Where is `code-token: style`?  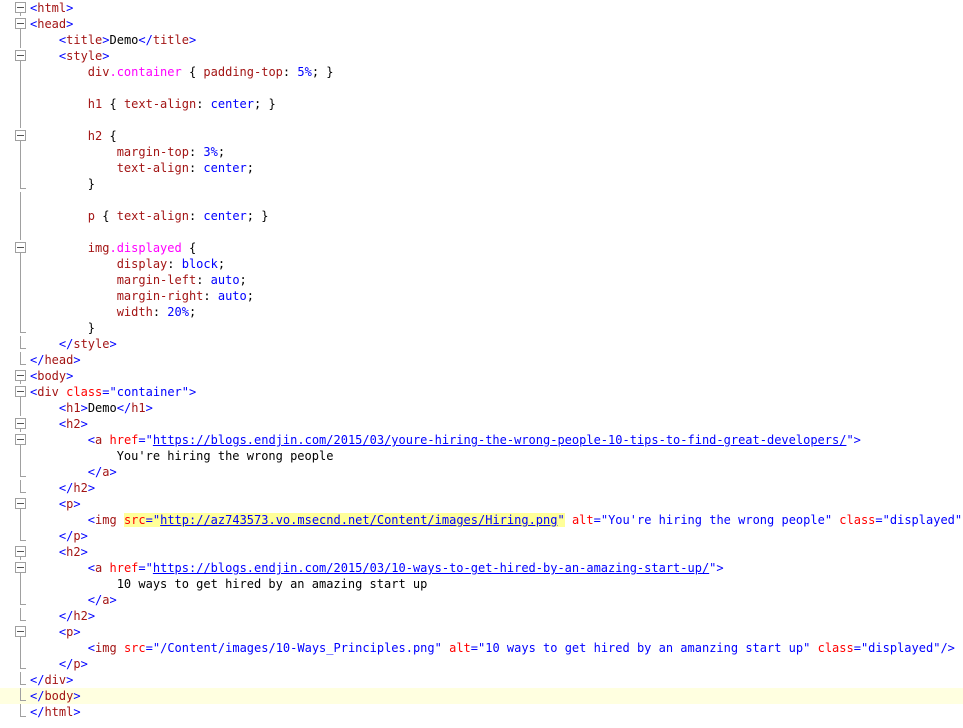 code-token: style is located at coordinates (91, 344).